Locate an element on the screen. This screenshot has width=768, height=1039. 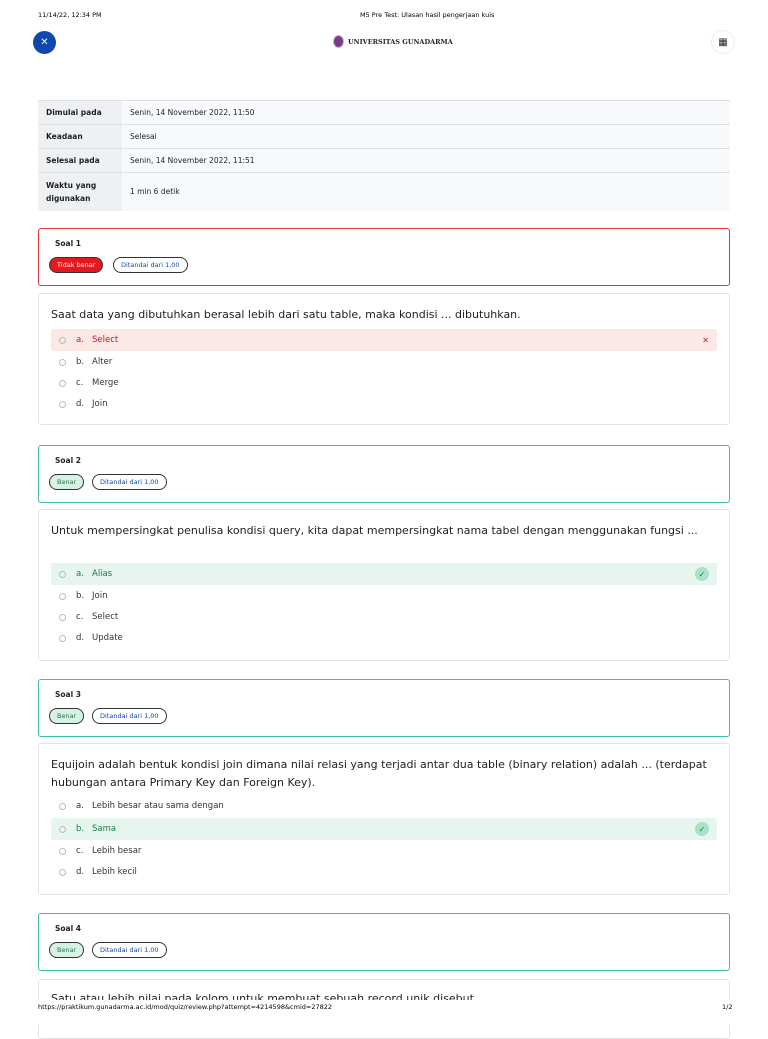
option-c: c. Lebih besar is located at coordinates (384, 851).